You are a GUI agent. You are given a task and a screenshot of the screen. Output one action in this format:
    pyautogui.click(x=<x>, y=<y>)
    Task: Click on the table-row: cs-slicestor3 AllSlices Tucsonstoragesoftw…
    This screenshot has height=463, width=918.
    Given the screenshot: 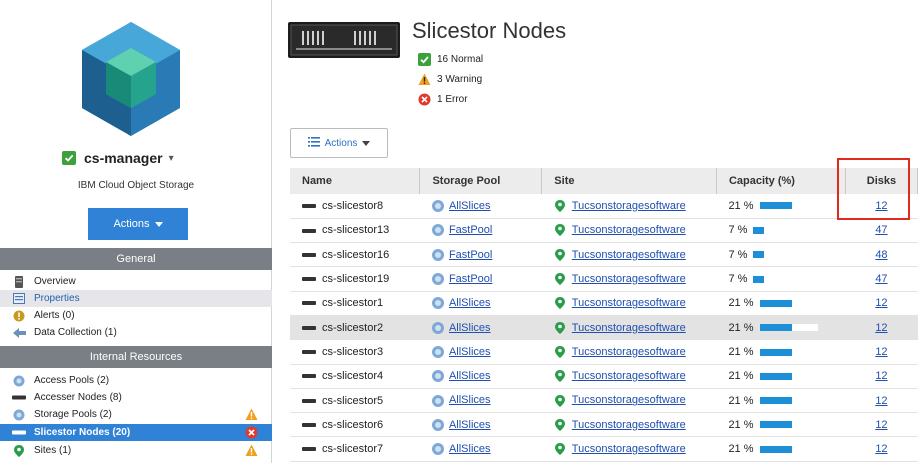 What is the action you would take?
    pyautogui.click(x=604, y=352)
    